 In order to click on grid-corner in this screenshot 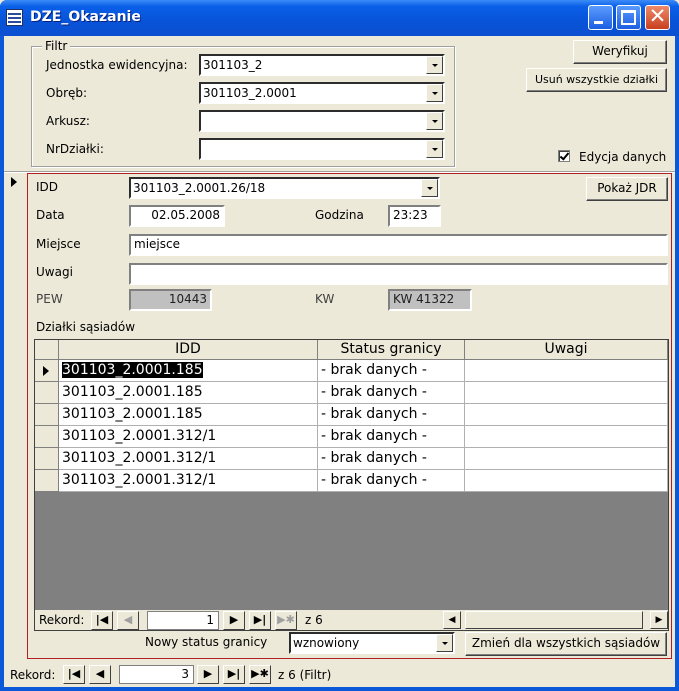, I will do `click(47, 350)`.